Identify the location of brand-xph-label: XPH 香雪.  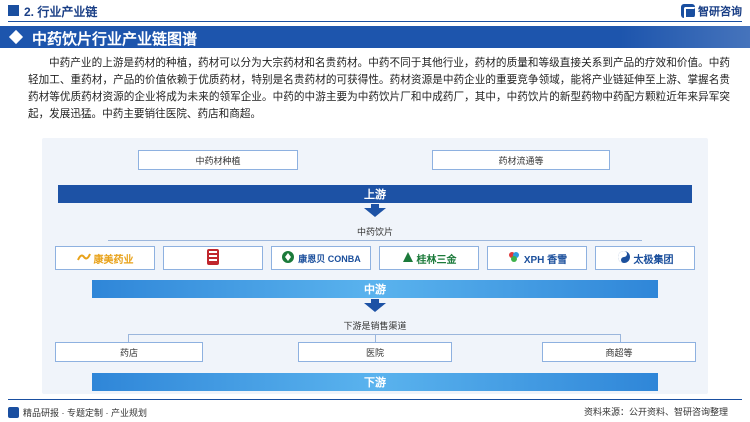
(545, 260).